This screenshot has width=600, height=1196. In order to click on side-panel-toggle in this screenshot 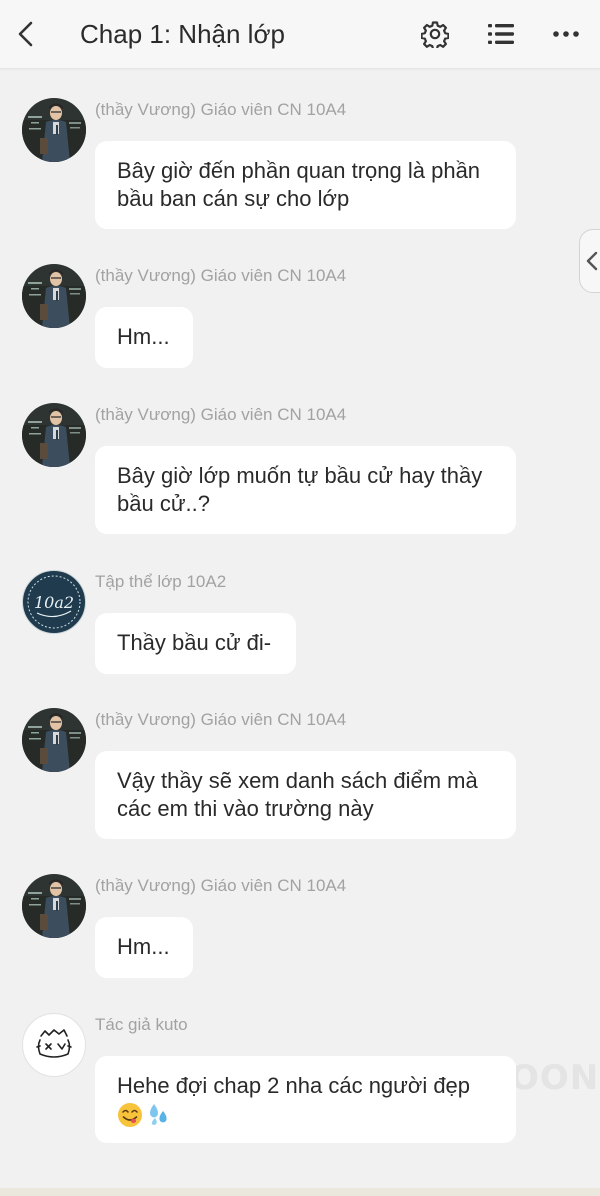, I will do `click(589, 261)`.